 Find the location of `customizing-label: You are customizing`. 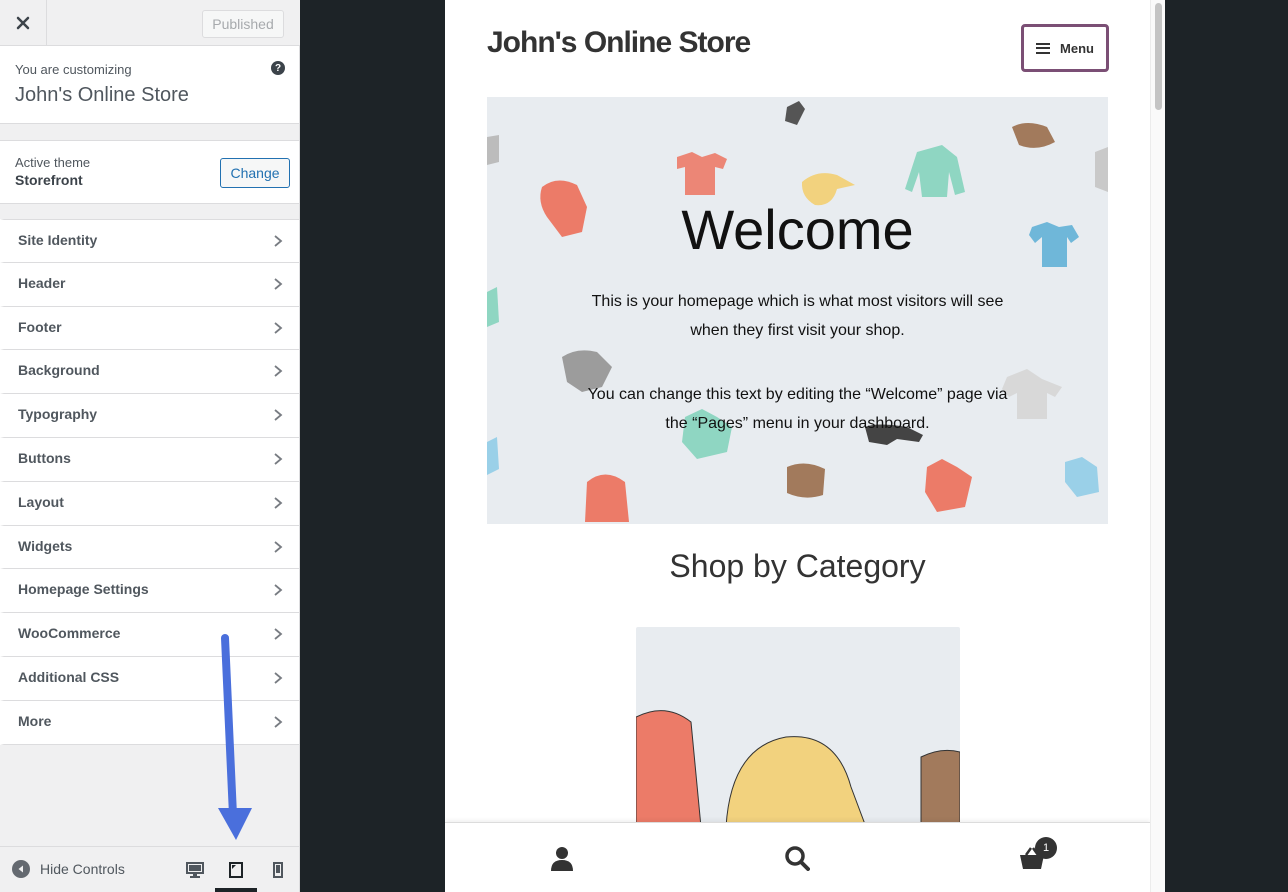

customizing-label: You are customizing is located at coordinates (73, 69).